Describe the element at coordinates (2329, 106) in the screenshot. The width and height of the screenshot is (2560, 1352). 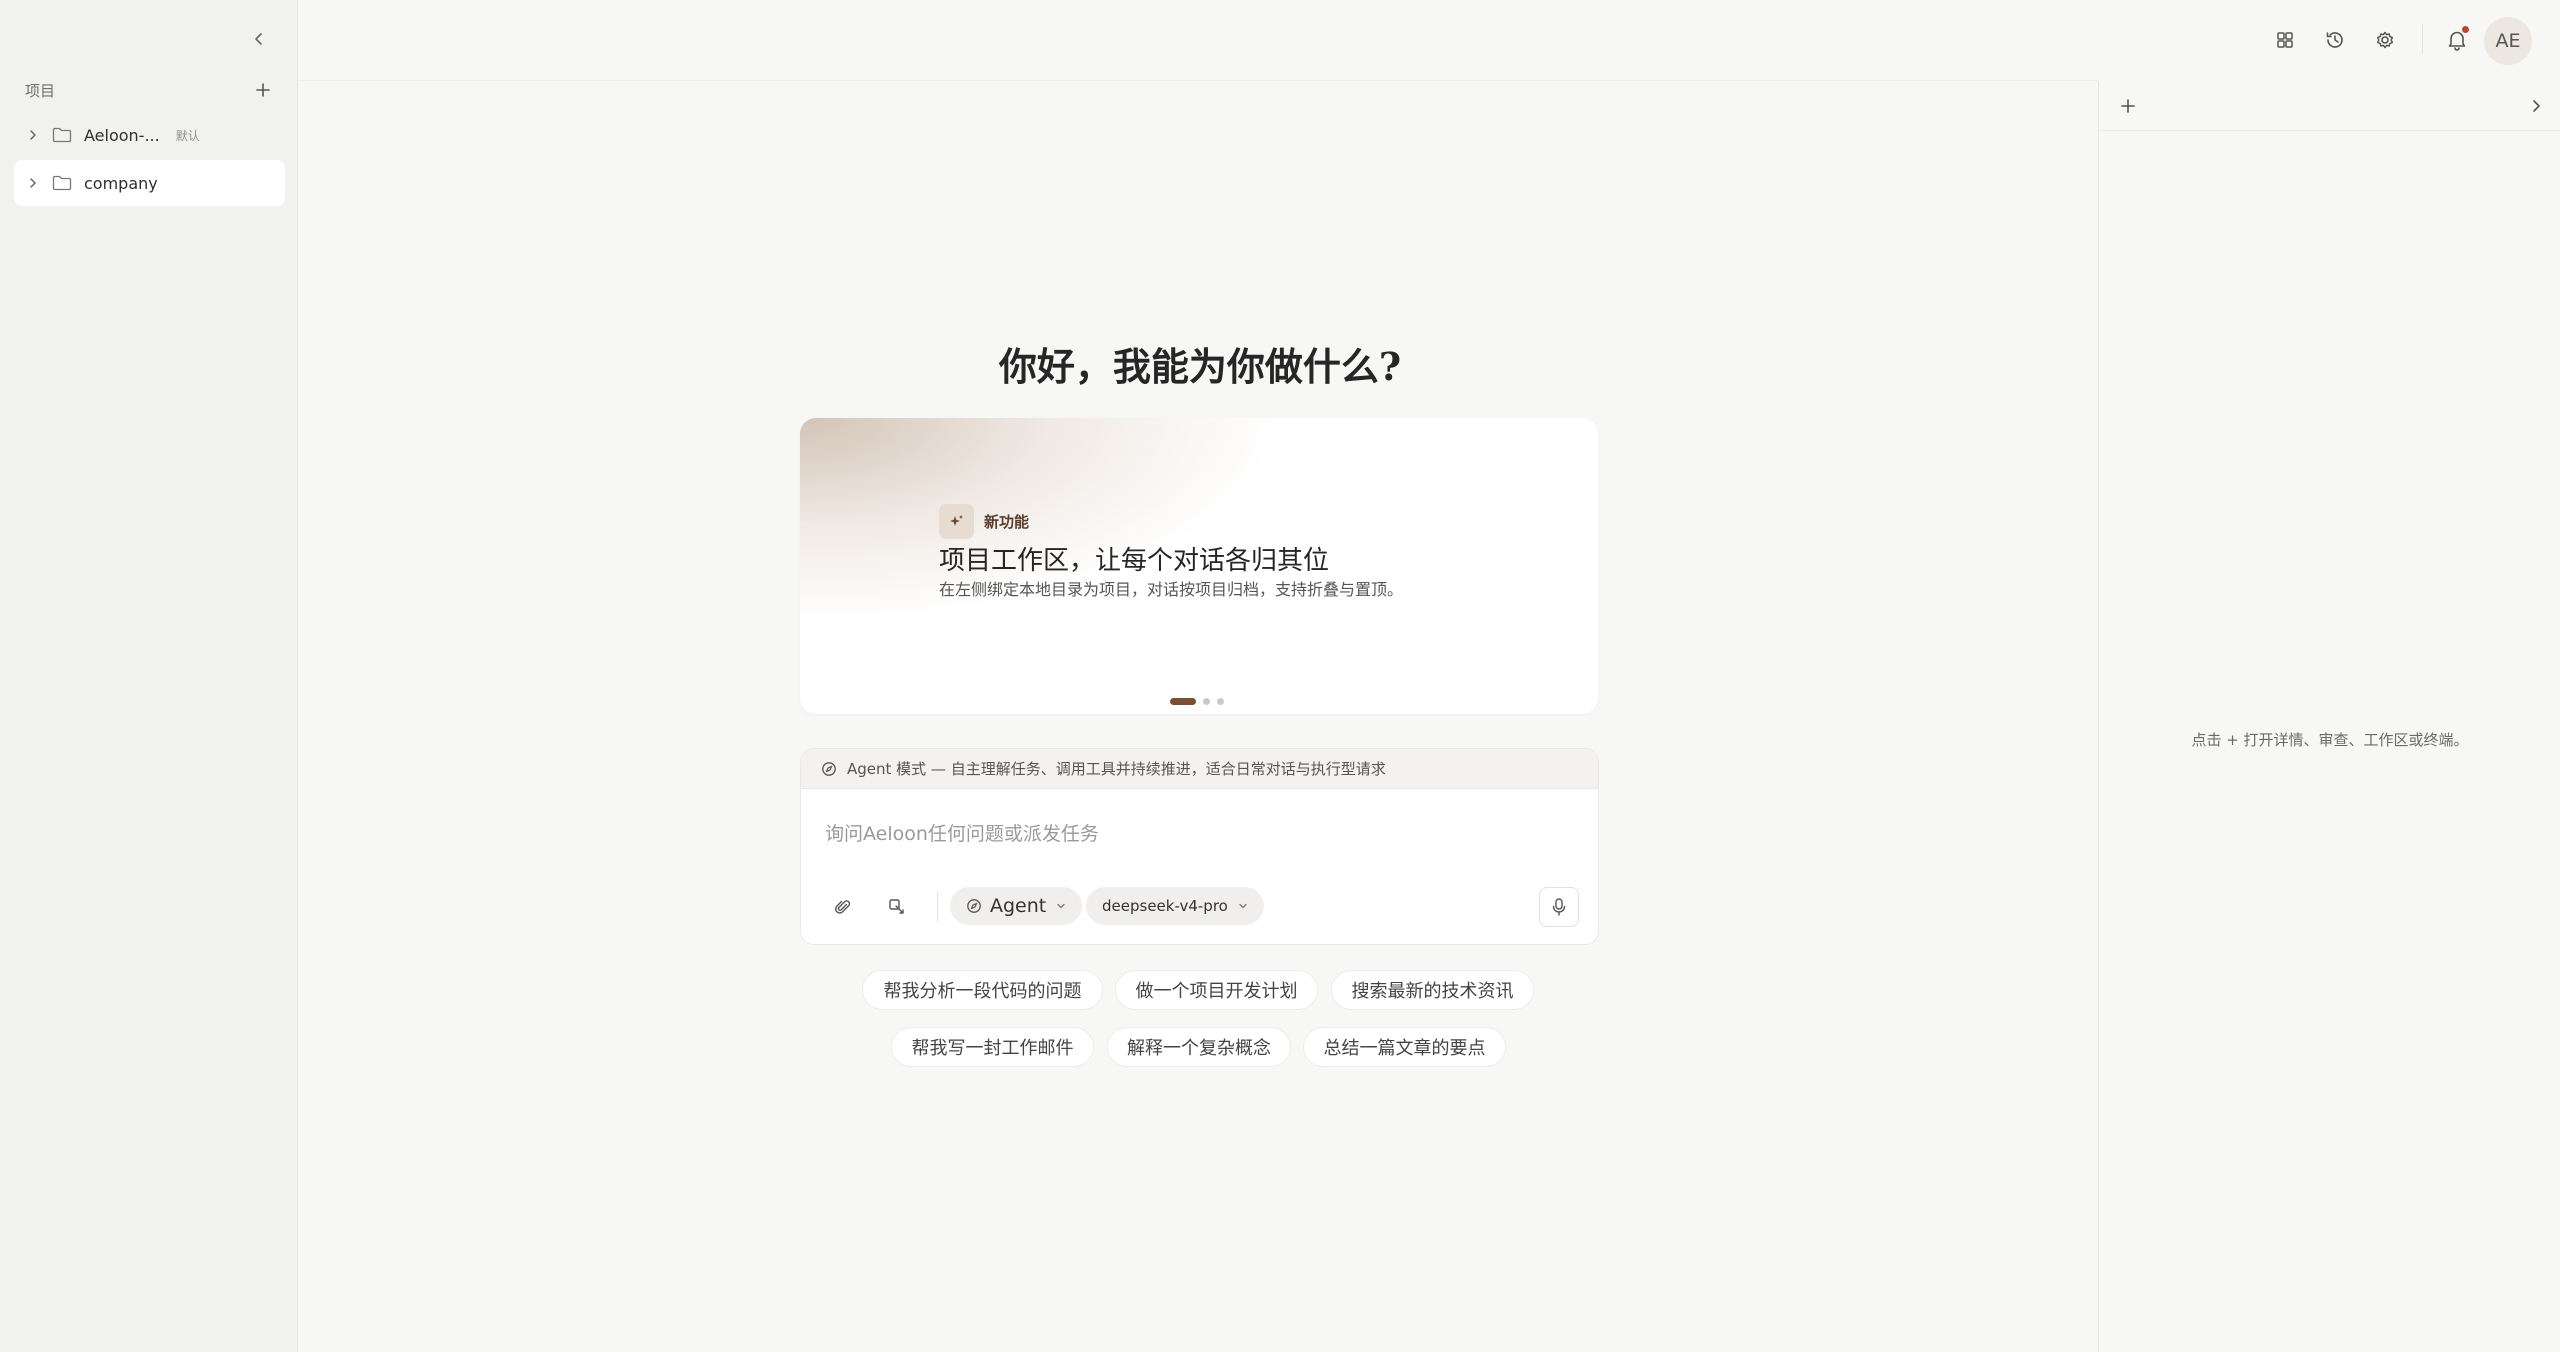
I see `right-panel-toolbar` at that location.